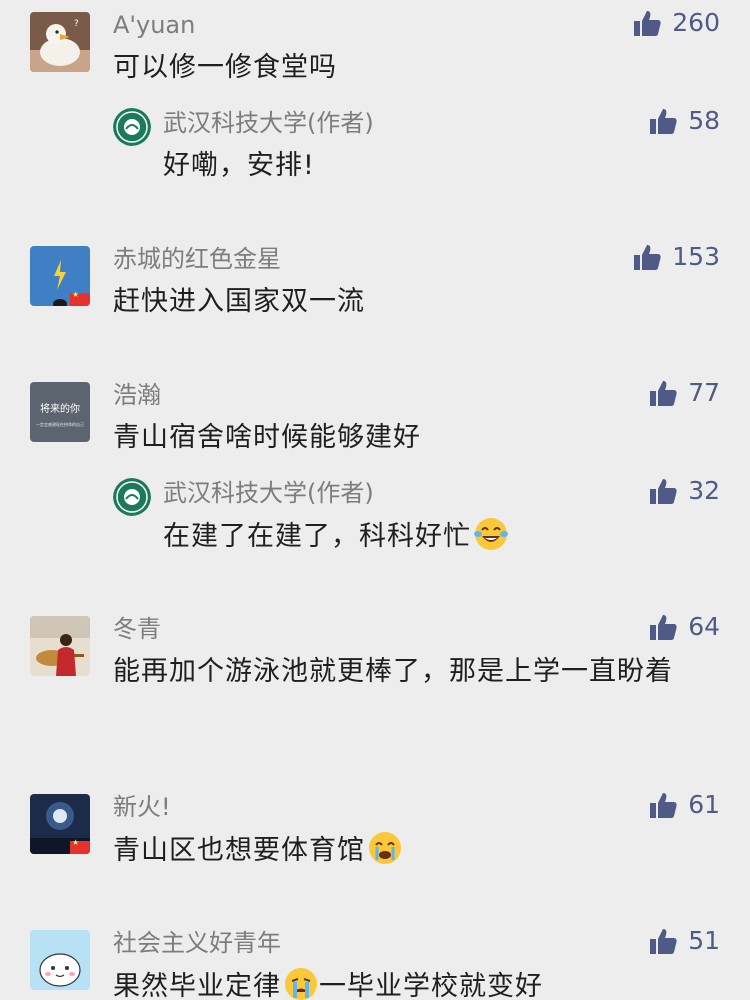  Describe the element at coordinates (197, 259) in the screenshot. I see `comment-author: 赤城的红色金星` at that location.